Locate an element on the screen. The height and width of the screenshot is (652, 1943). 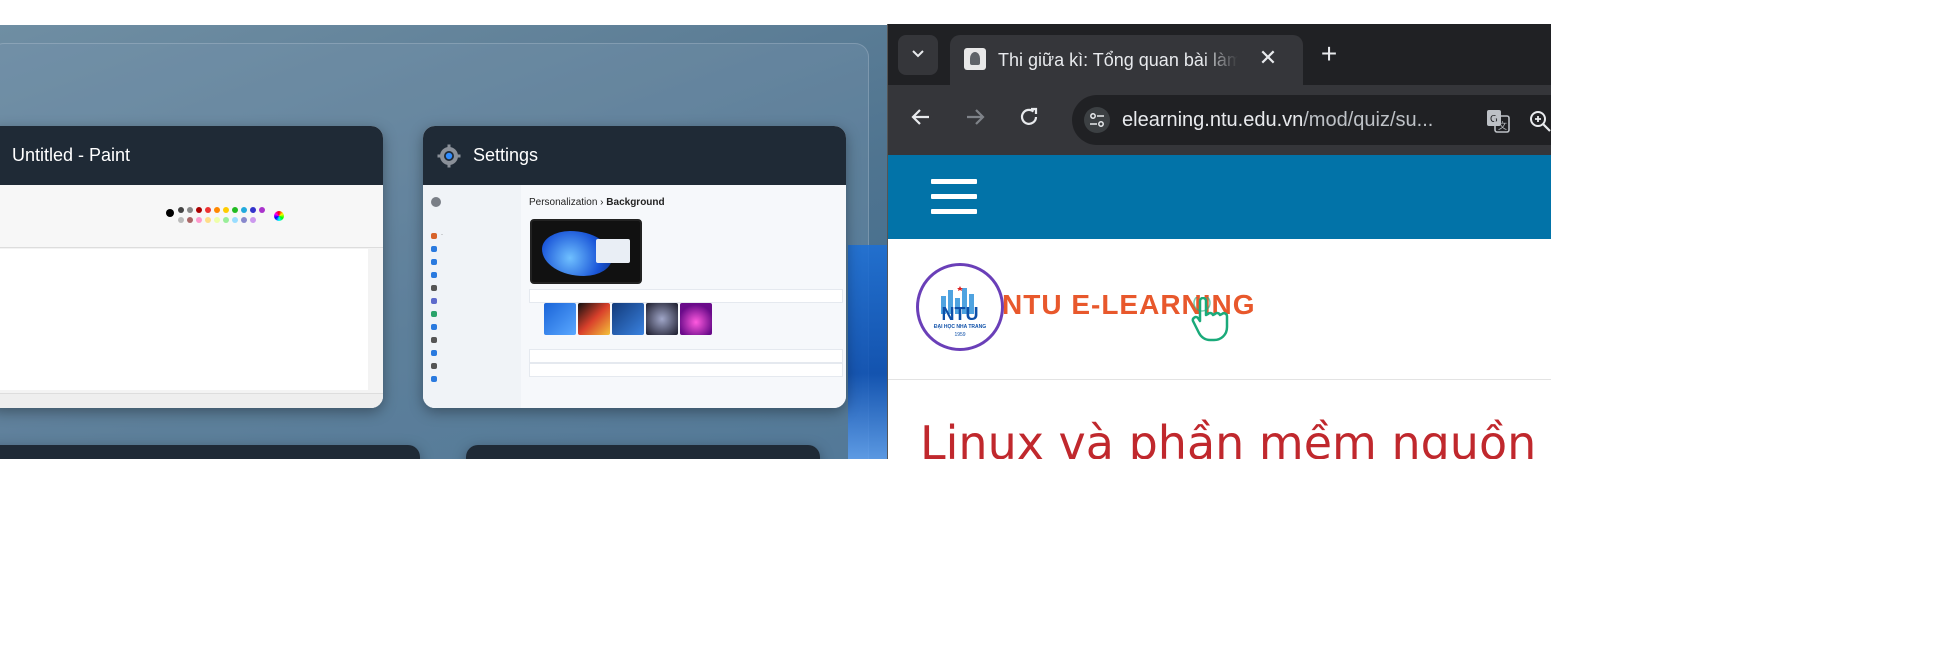
reload-button is located at coordinates (1029, 119).